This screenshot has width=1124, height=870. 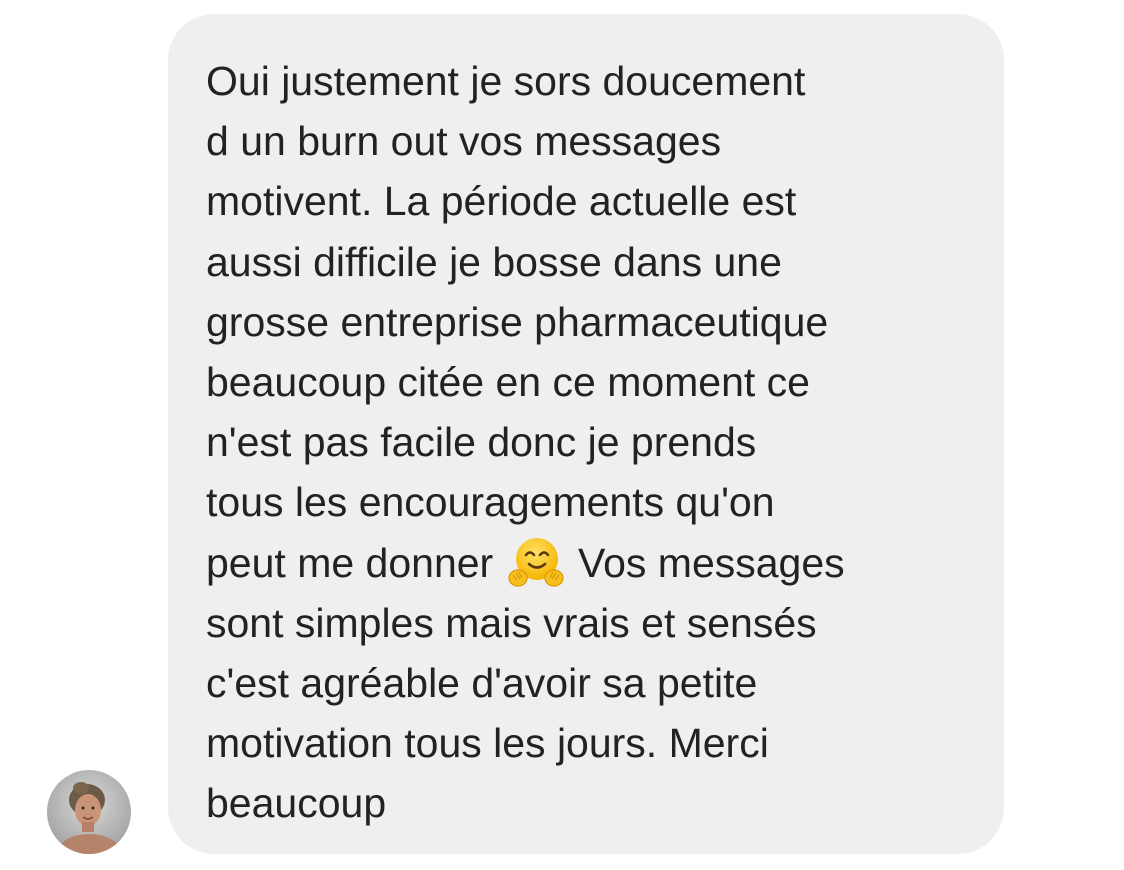 What do you see at coordinates (501, 201) in the screenshot?
I see `message-line: motivent. La période actuelle est` at bounding box center [501, 201].